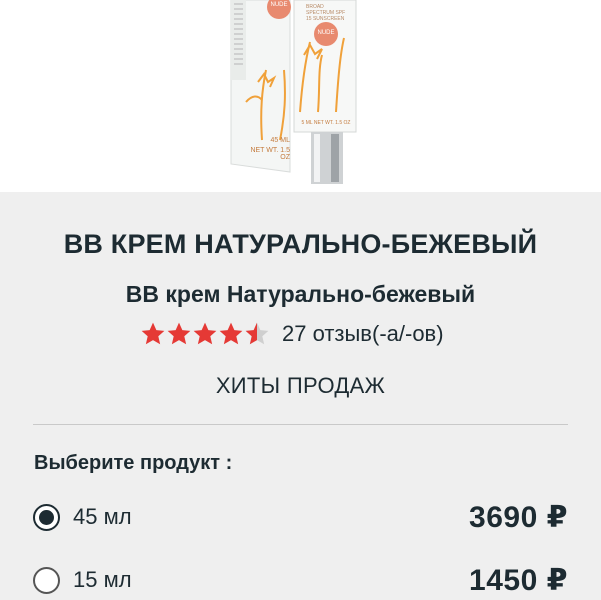  I want to click on option-price: 1450 ₽, so click(518, 580).